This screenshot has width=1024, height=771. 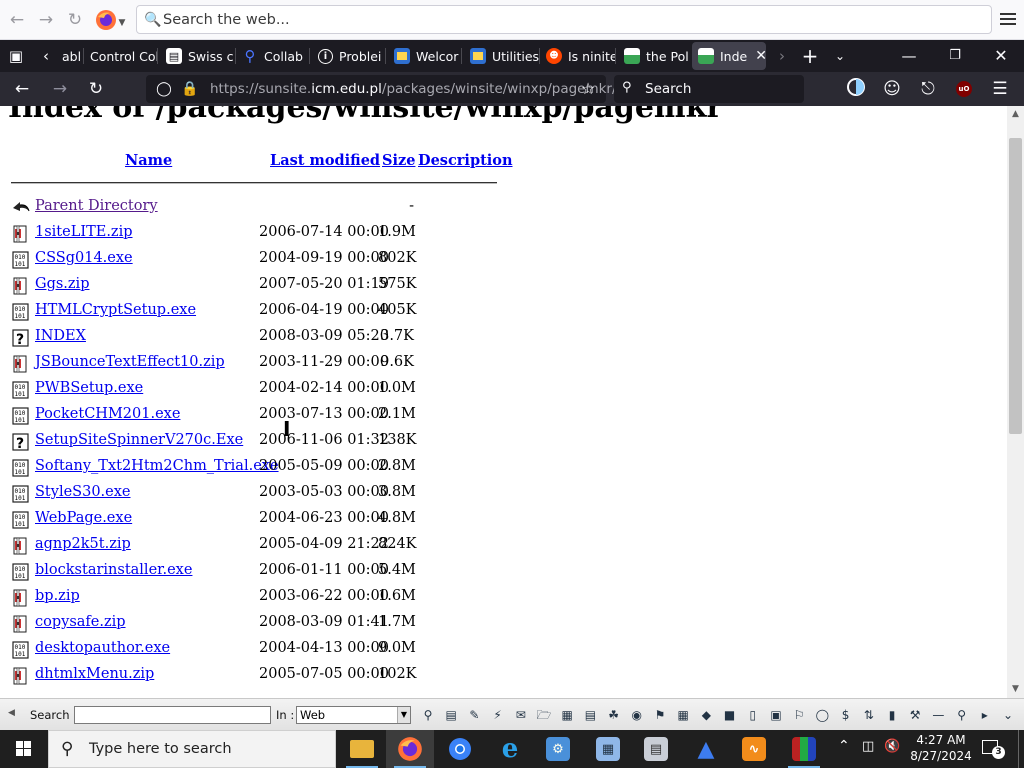 I want to click on show-hidden-icons-icon: ⌃, so click(x=844, y=746).